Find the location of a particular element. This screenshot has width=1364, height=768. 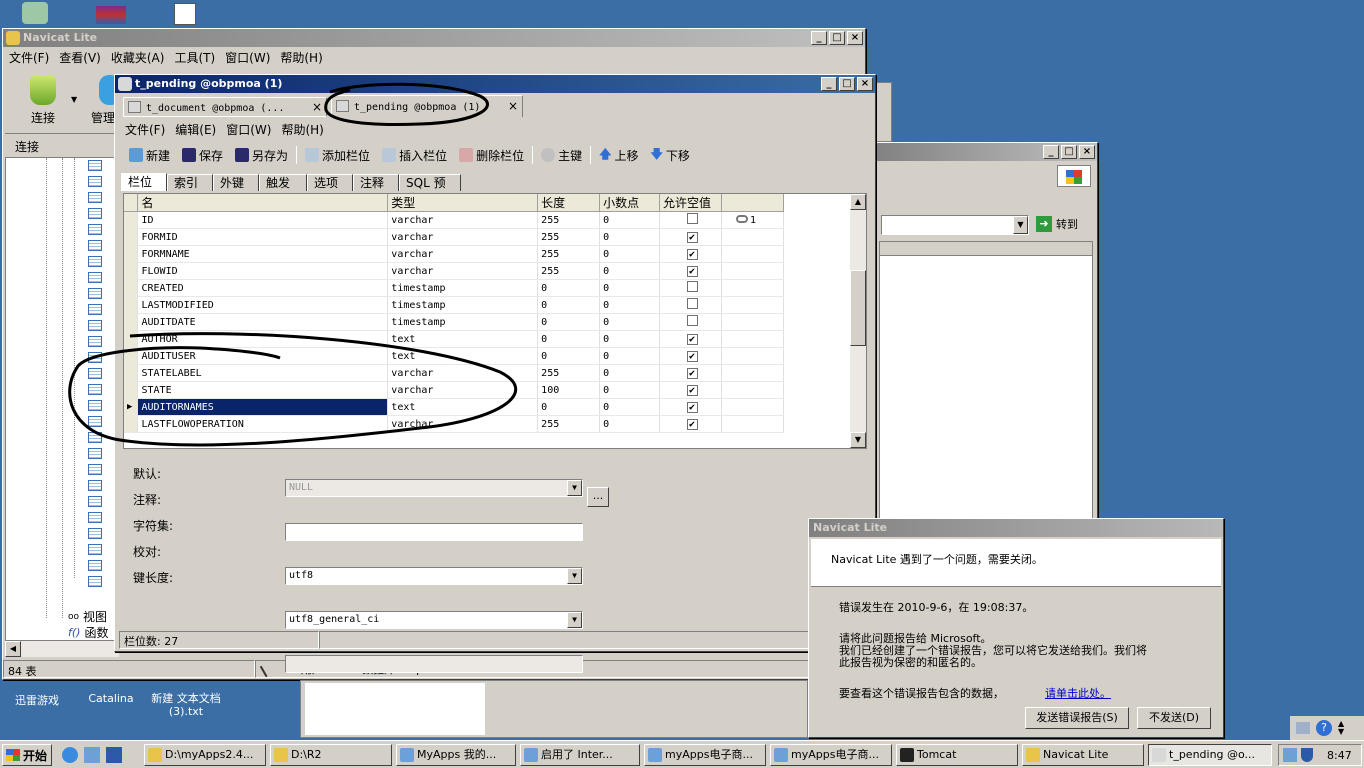

field-name-cell: FORMNAME is located at coordinates (263, 254).